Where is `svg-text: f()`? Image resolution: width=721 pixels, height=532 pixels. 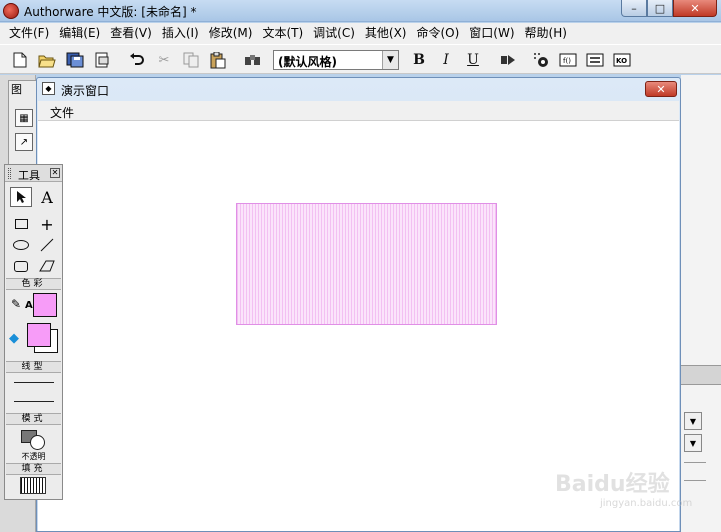 svg-text: f() is located at coordinates (567, 61).